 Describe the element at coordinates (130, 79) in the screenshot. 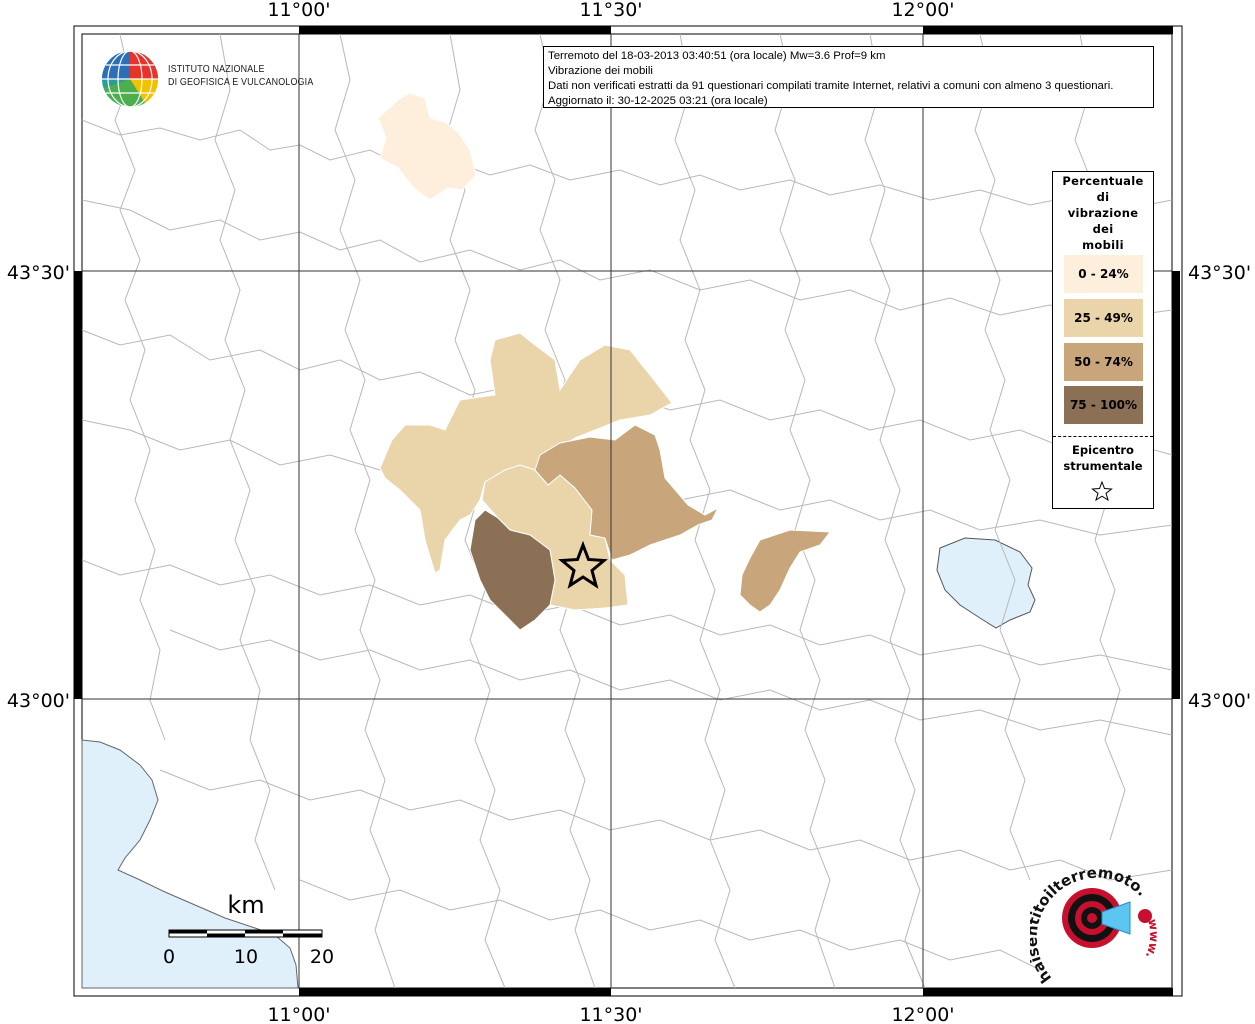

I see `globe-icon` at that location.